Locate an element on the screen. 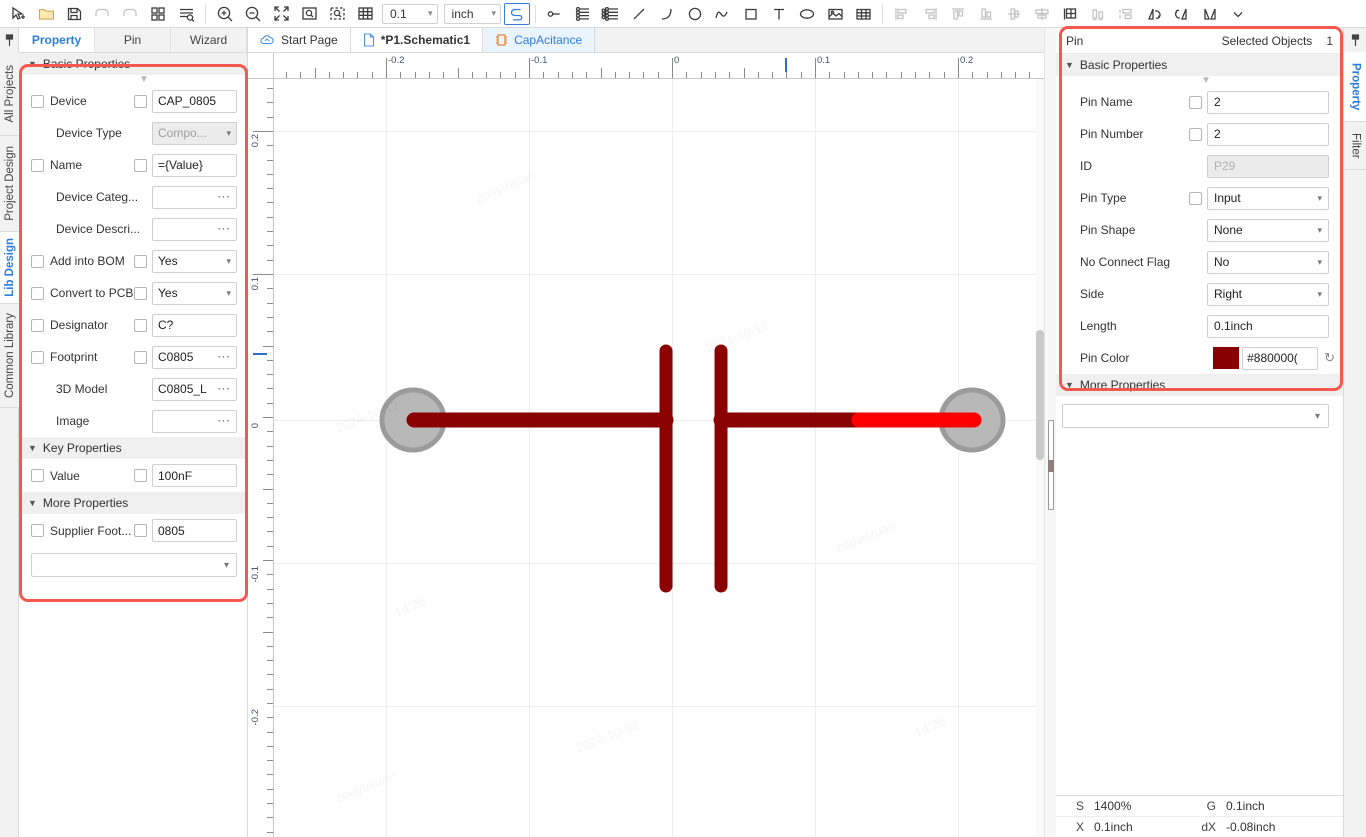  right-tab-filter: Filter is located at coordinates (1355, 146).